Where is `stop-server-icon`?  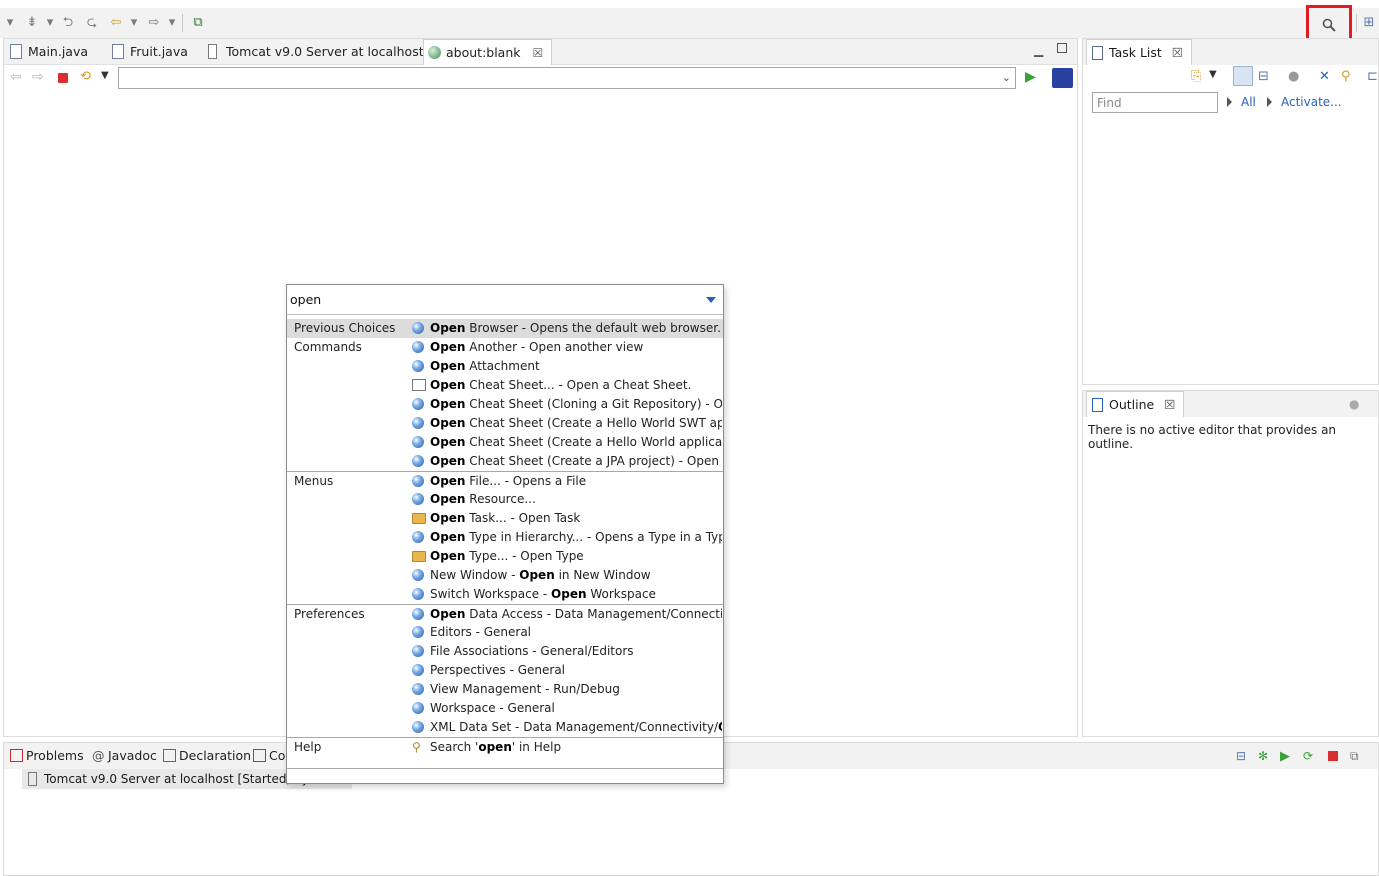 stop-server-icon is located at coordinates (1333, 756).